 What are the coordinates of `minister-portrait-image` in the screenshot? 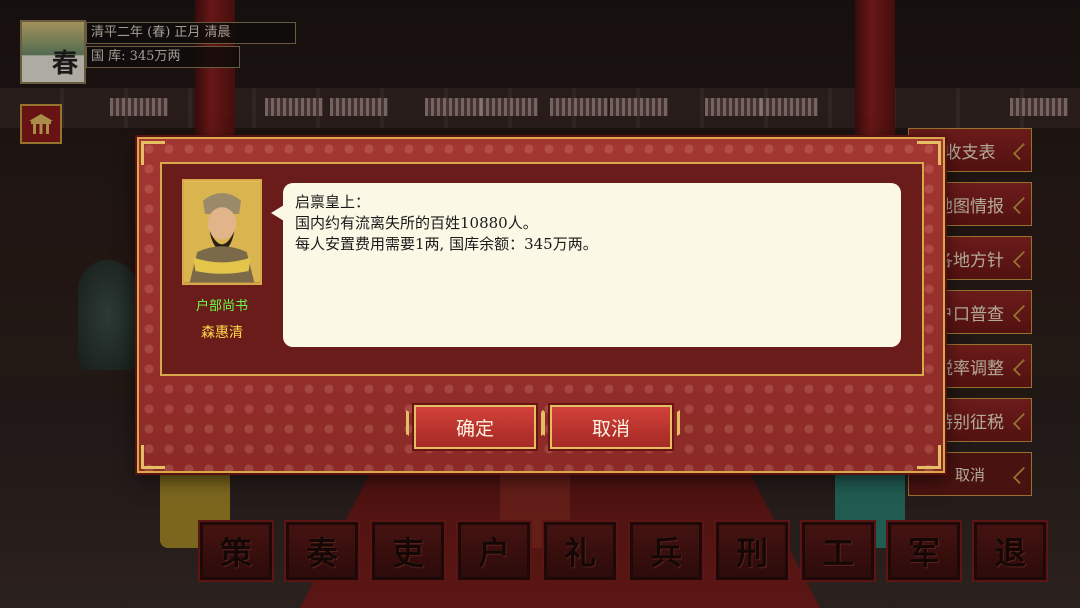 It's located at (222, 232).